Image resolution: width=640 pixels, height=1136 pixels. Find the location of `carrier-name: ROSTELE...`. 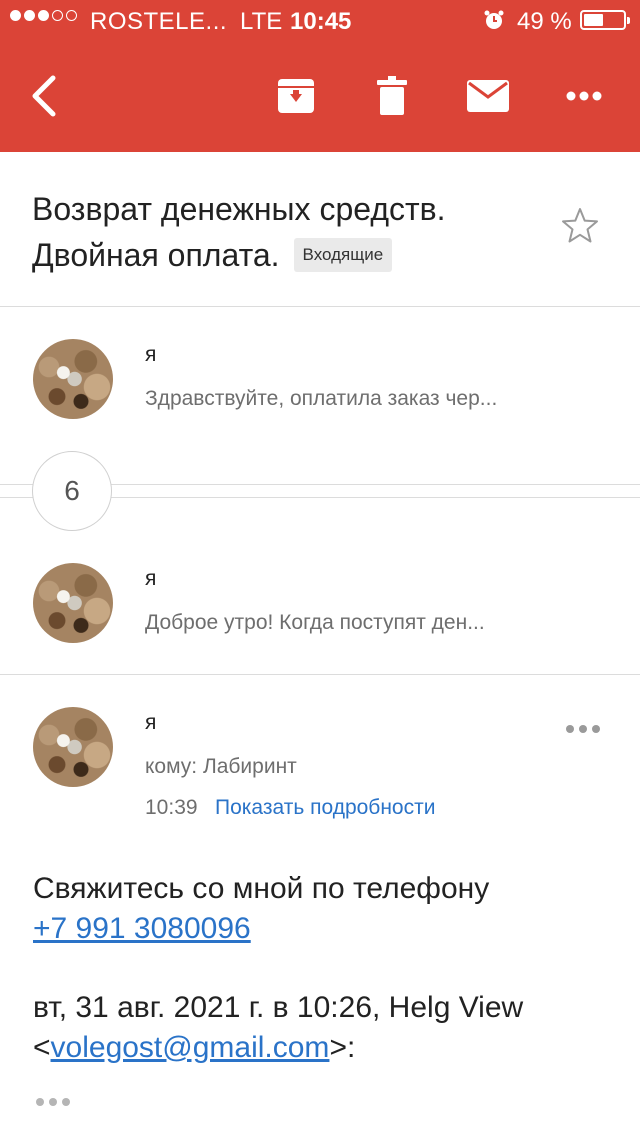

carrier-name: ROSTELE... is located at coordinates (159, 21).